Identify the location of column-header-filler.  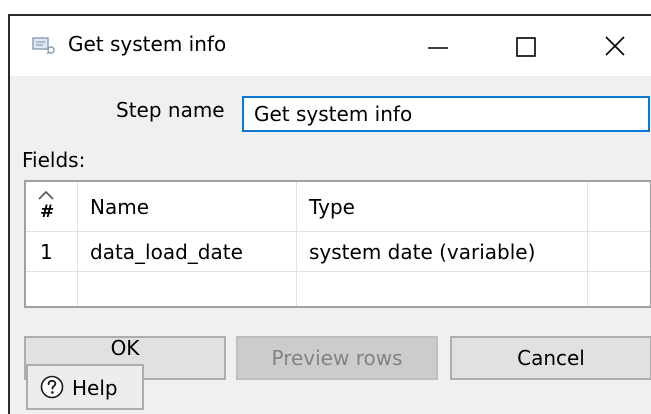
(619, 207).